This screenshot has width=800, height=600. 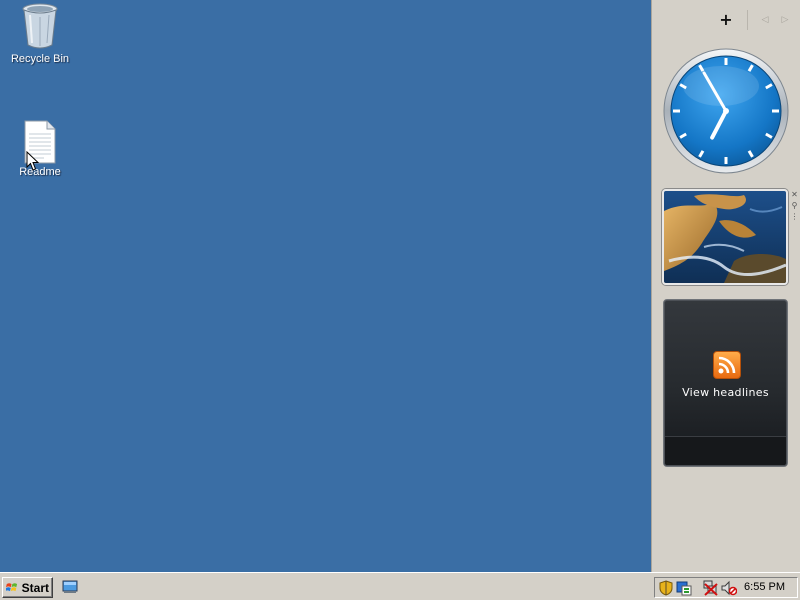 I want to click on rss-feed-icon, so click(x=727, y=365).